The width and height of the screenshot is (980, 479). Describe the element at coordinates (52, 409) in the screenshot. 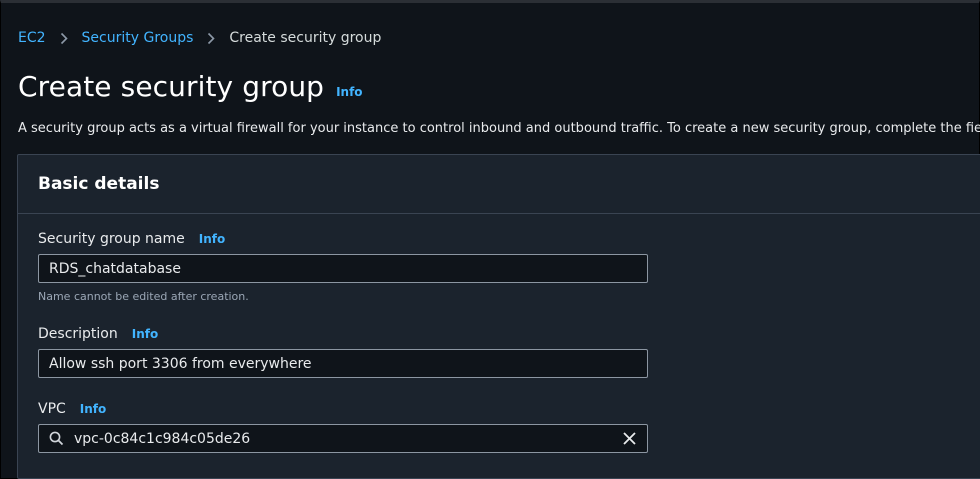

I see `vpc-label: VPC` at that location.